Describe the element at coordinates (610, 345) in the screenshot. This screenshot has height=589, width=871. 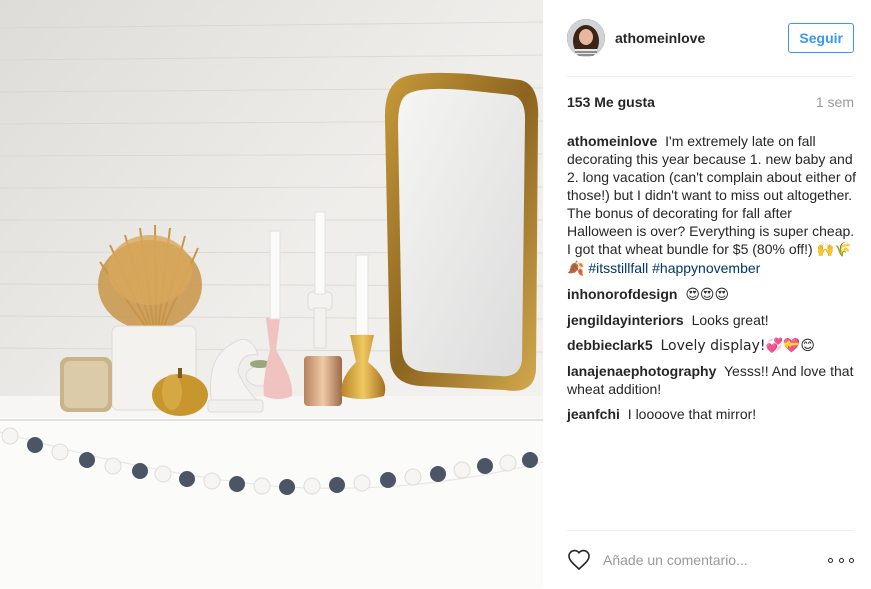
I see `comment-username: debbieclark5` at that location.